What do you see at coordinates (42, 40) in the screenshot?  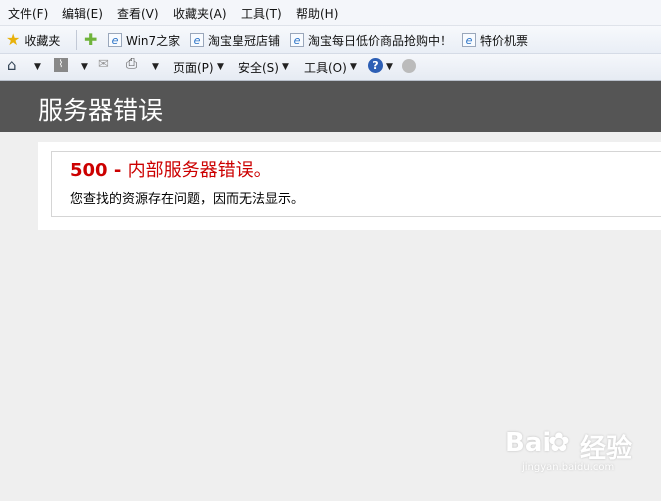 I see `favorites-label: 收藏夹` at bounding box center [42, 40].